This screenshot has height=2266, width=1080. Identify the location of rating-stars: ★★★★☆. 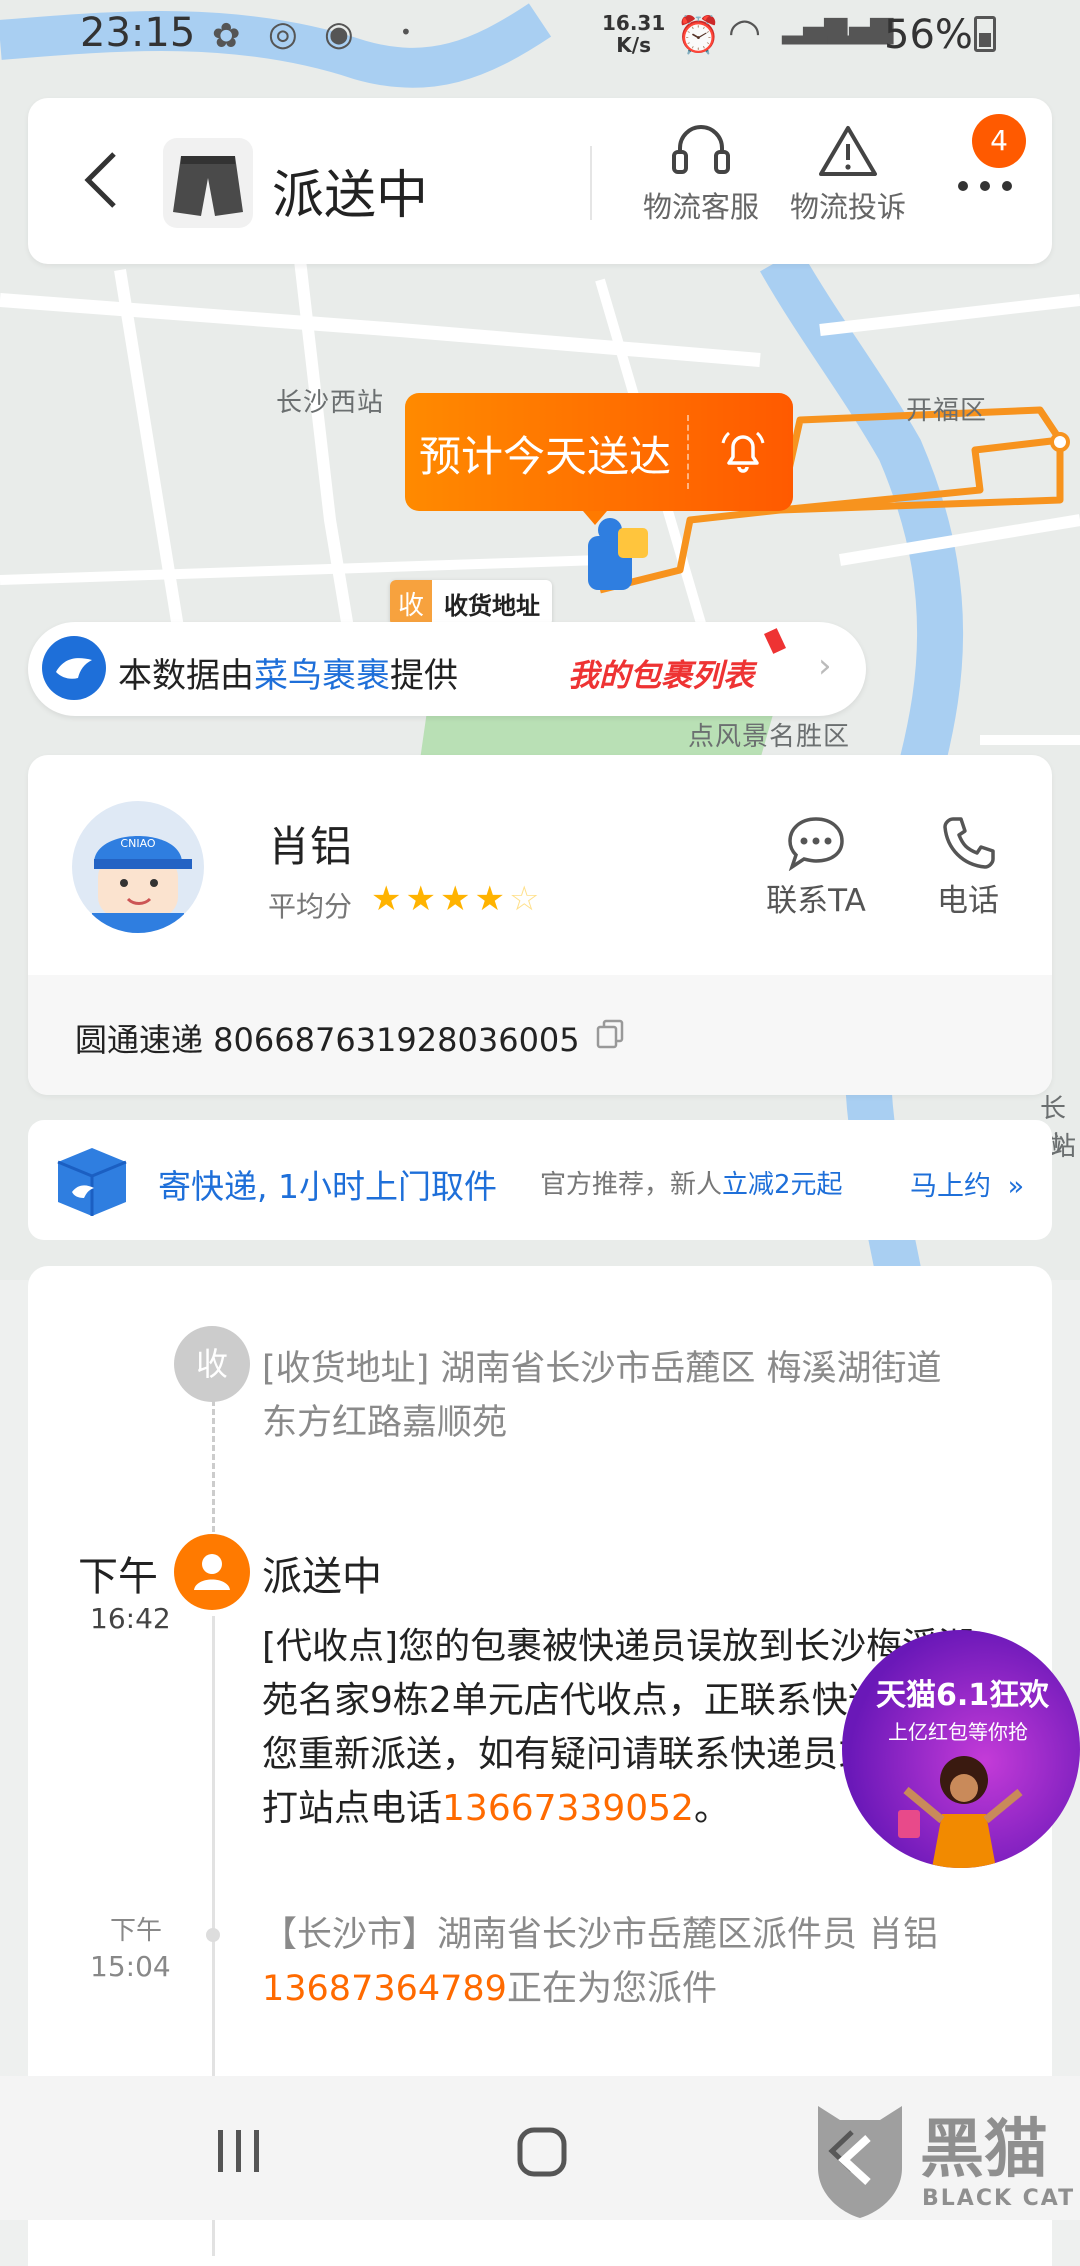
(457, 899).